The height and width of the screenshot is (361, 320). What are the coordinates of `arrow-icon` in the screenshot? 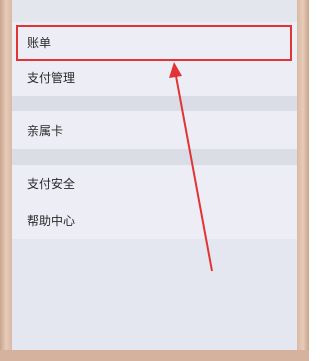 It's located at (191, 167).